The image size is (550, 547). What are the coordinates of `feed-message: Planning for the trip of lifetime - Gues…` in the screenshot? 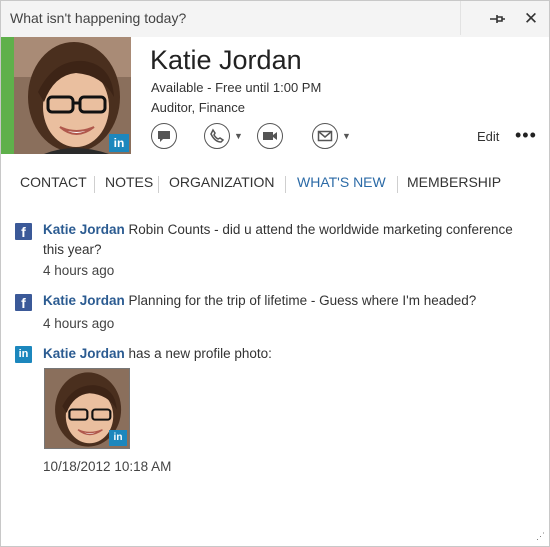 It's located at (302, 300).